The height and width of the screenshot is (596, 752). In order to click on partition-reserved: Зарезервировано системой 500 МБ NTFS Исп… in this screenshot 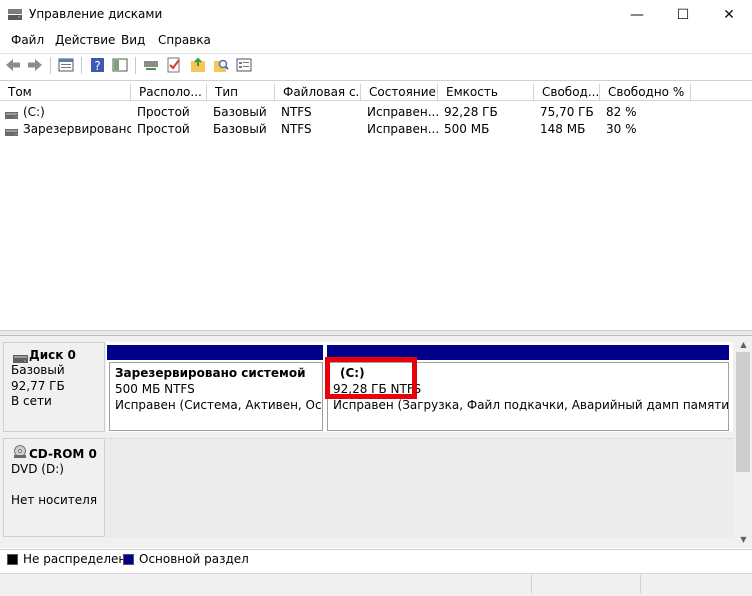, I will do `click(216, 396)`.